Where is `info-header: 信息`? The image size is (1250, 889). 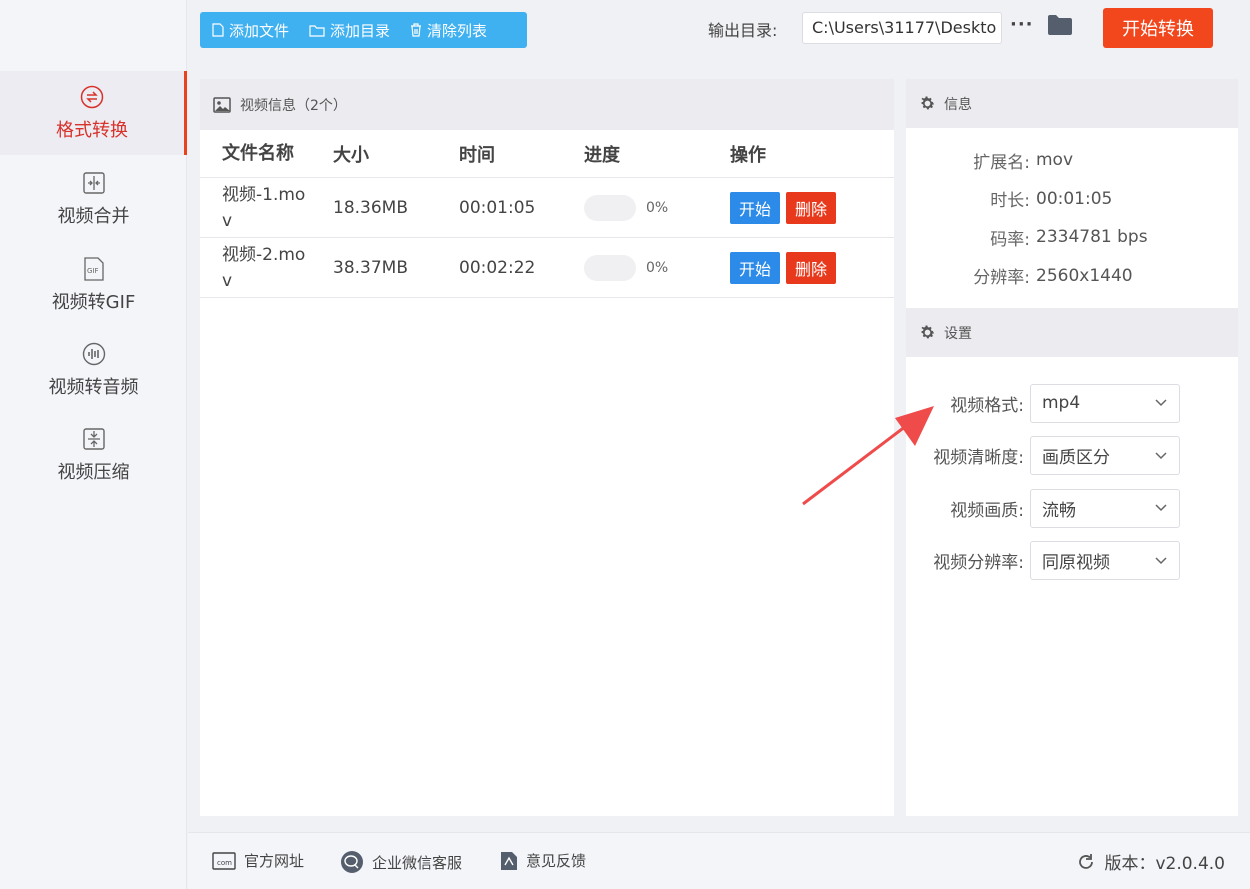
info-header: 信息 is located at coordinates (1072, 103).